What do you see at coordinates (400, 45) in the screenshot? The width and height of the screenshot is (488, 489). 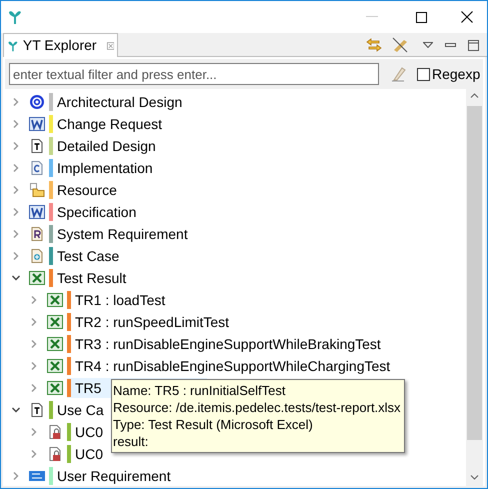 I see `crossed-tool-icon` at bounding box center [400, 45].